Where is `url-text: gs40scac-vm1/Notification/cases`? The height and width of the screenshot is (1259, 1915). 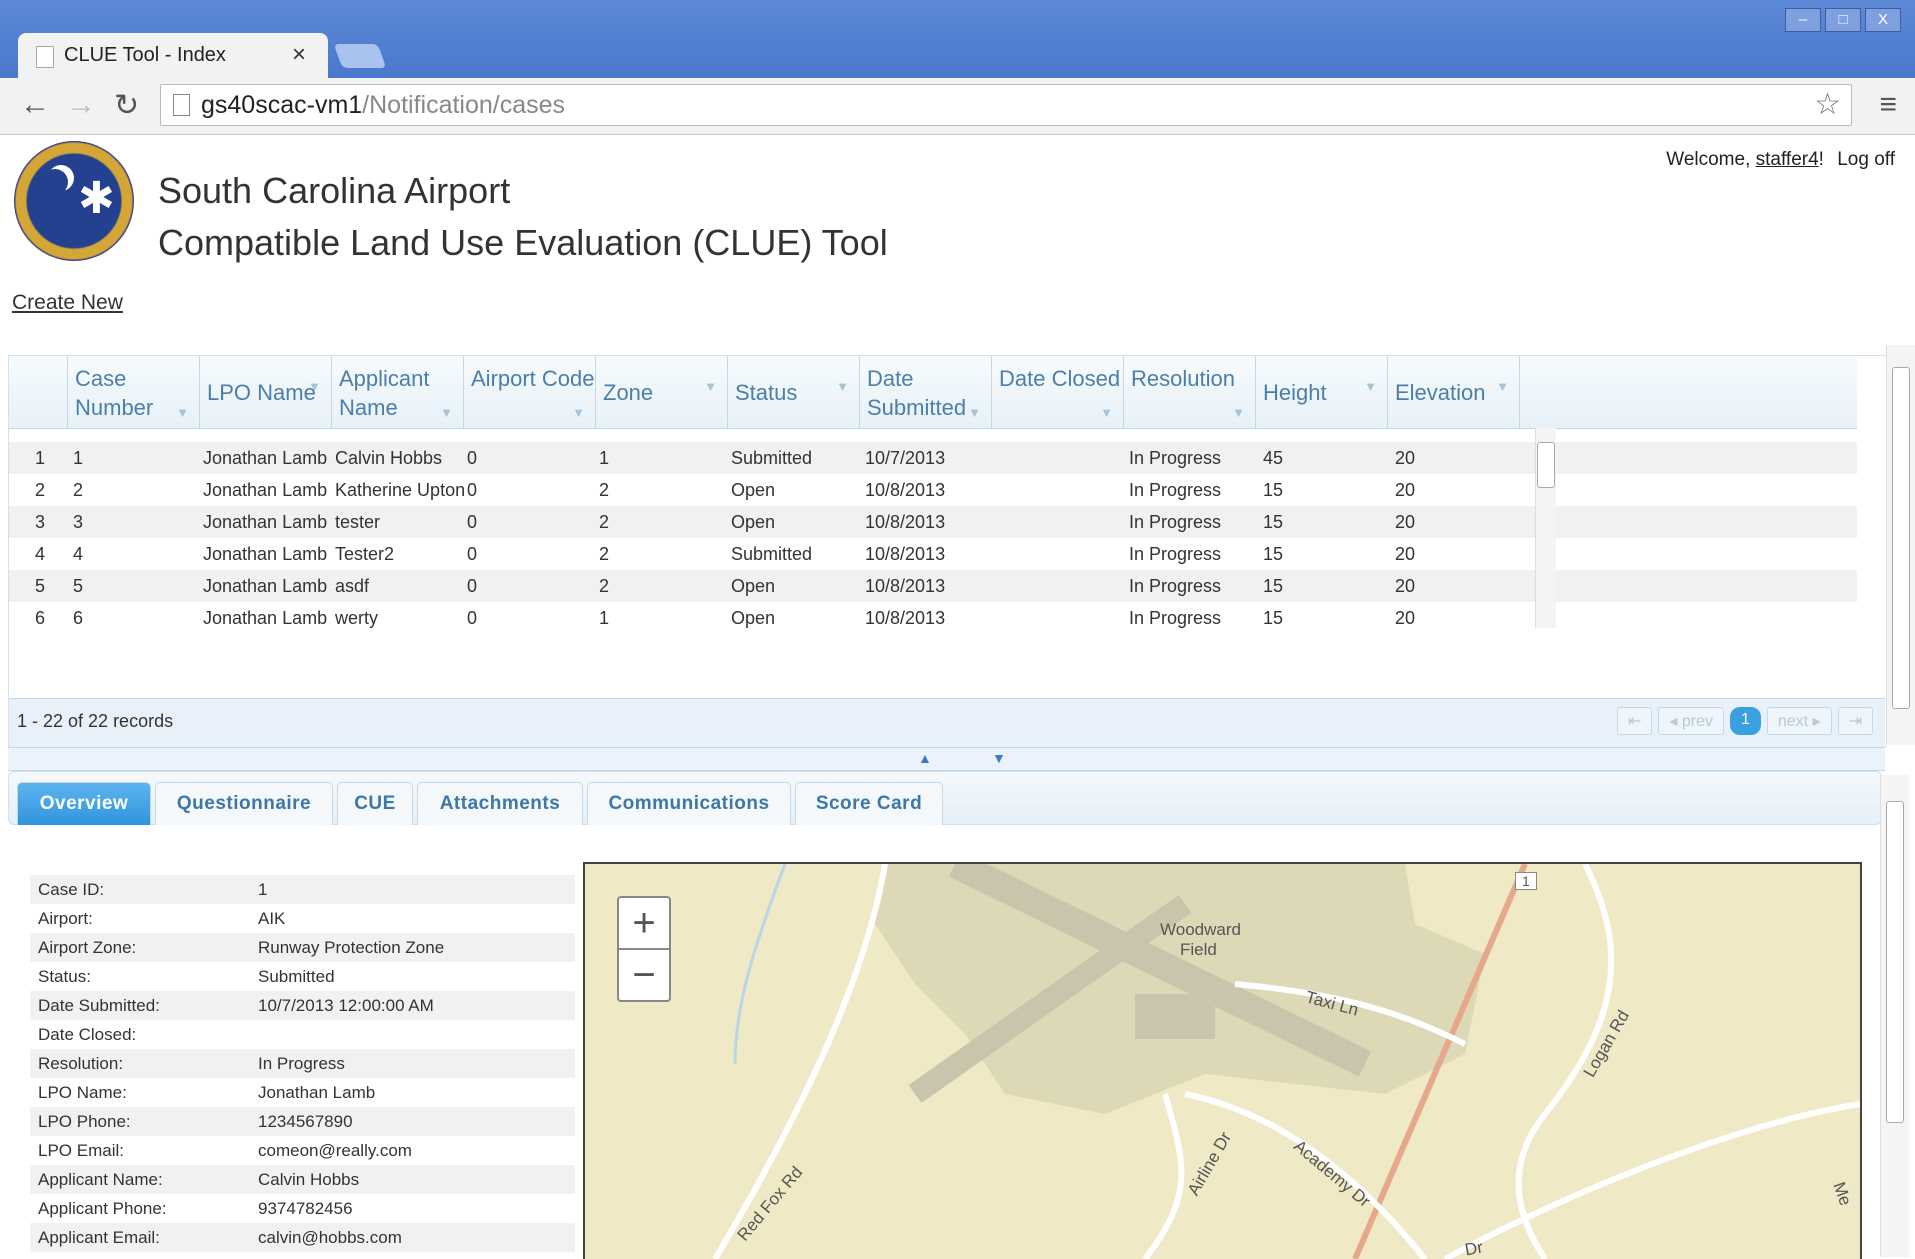
url-text: gs40scac-vm1/Notification/cases is located at coordinates (383, 105).